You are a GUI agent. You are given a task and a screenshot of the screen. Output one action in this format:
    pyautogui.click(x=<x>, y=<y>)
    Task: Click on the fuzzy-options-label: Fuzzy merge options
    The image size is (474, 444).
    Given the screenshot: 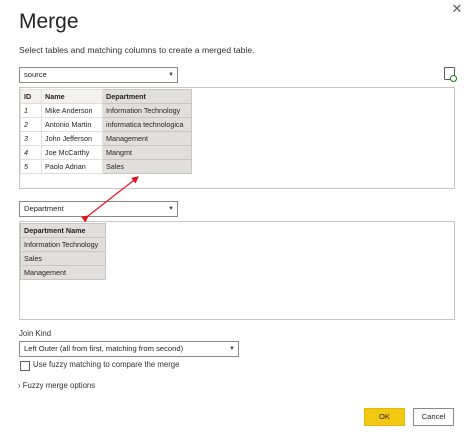 What is the action you would take?
    pyautogui.click(x=59, y=385)
    